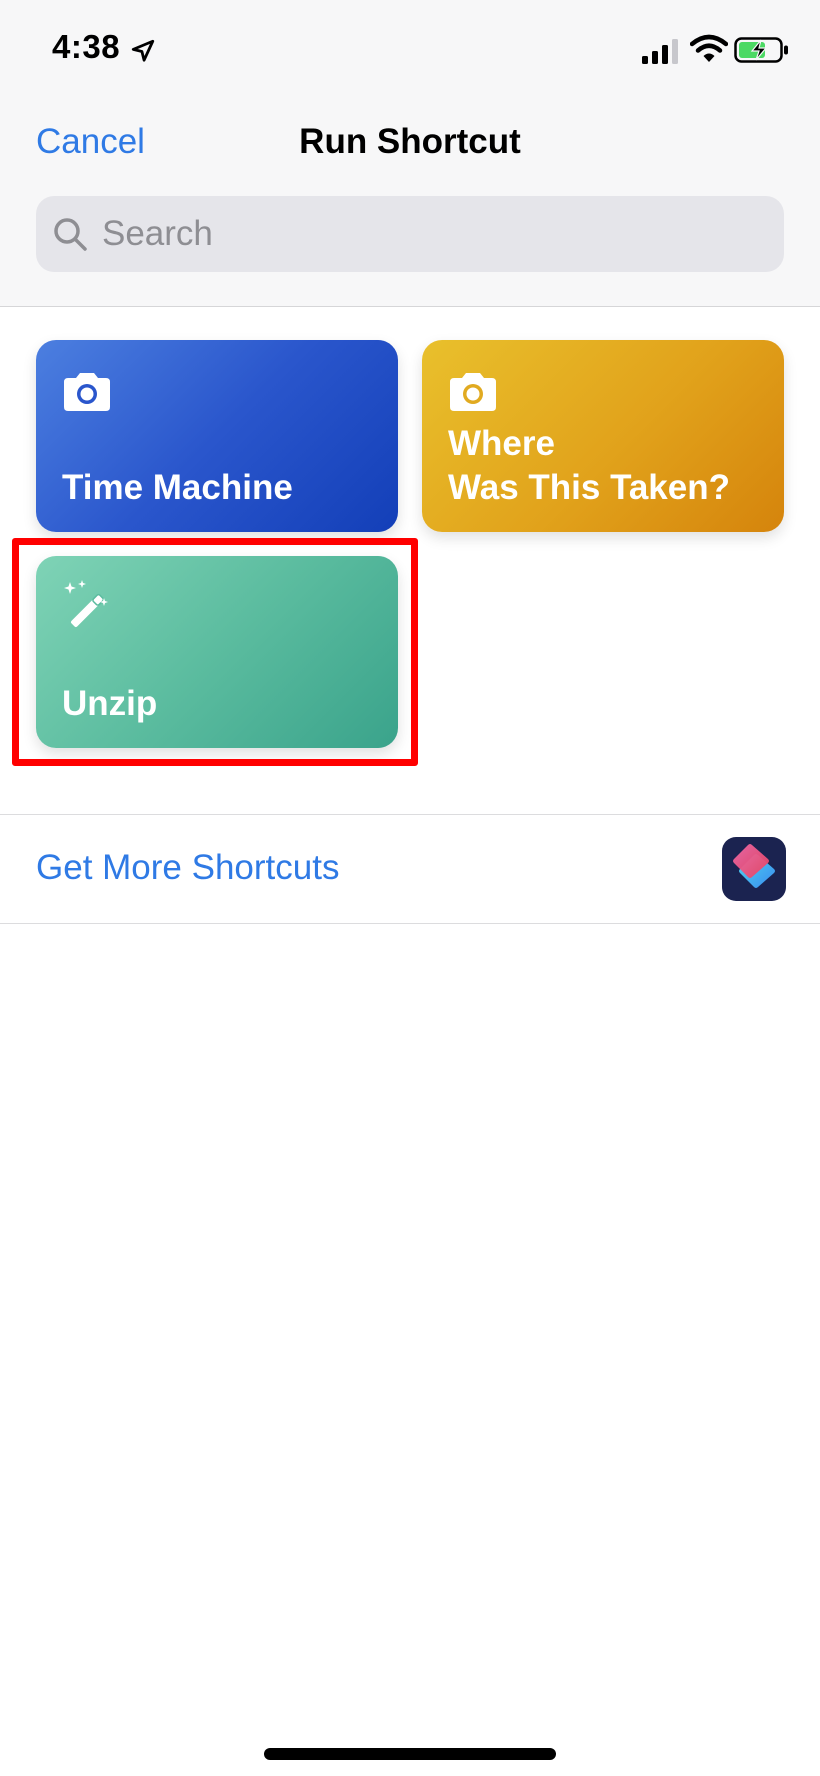 This screenshot has height=1776, width=820. I want to click on status-time: 4:38, so click(86, 46).